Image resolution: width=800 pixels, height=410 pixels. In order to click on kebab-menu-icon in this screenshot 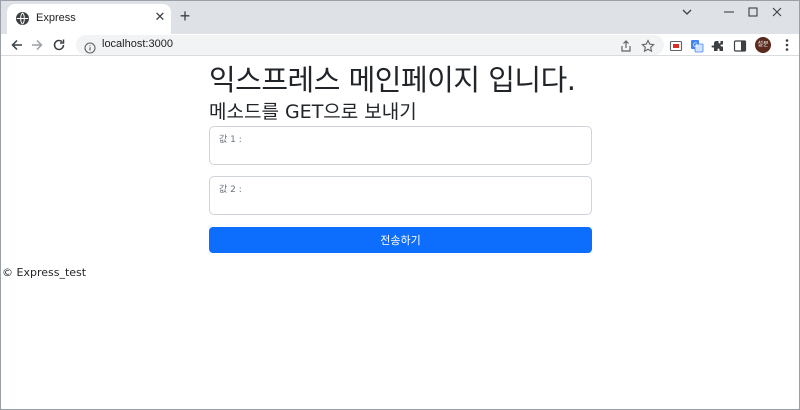, I will do `click(787, 45)`.